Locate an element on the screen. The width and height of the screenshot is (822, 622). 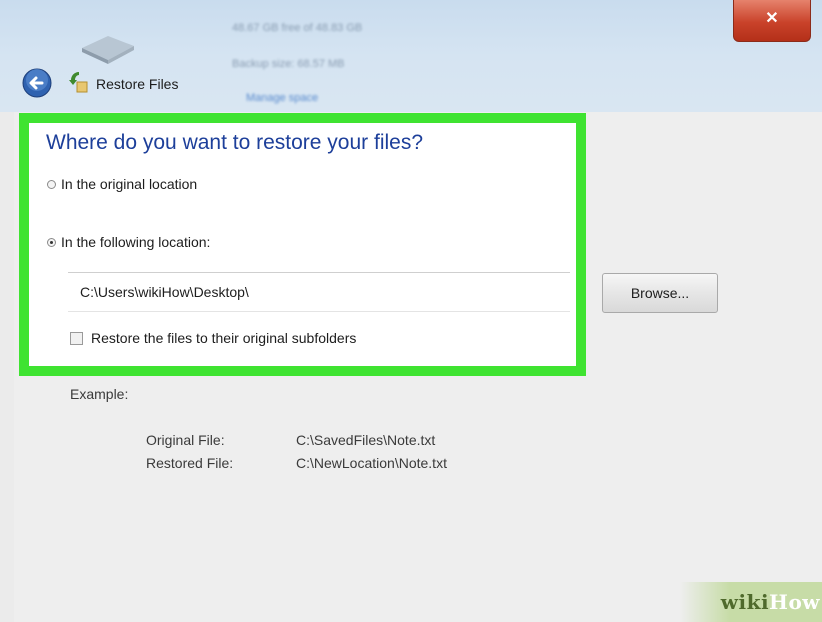
watermark-wiki: wiki is located at coordinates (745, 602).